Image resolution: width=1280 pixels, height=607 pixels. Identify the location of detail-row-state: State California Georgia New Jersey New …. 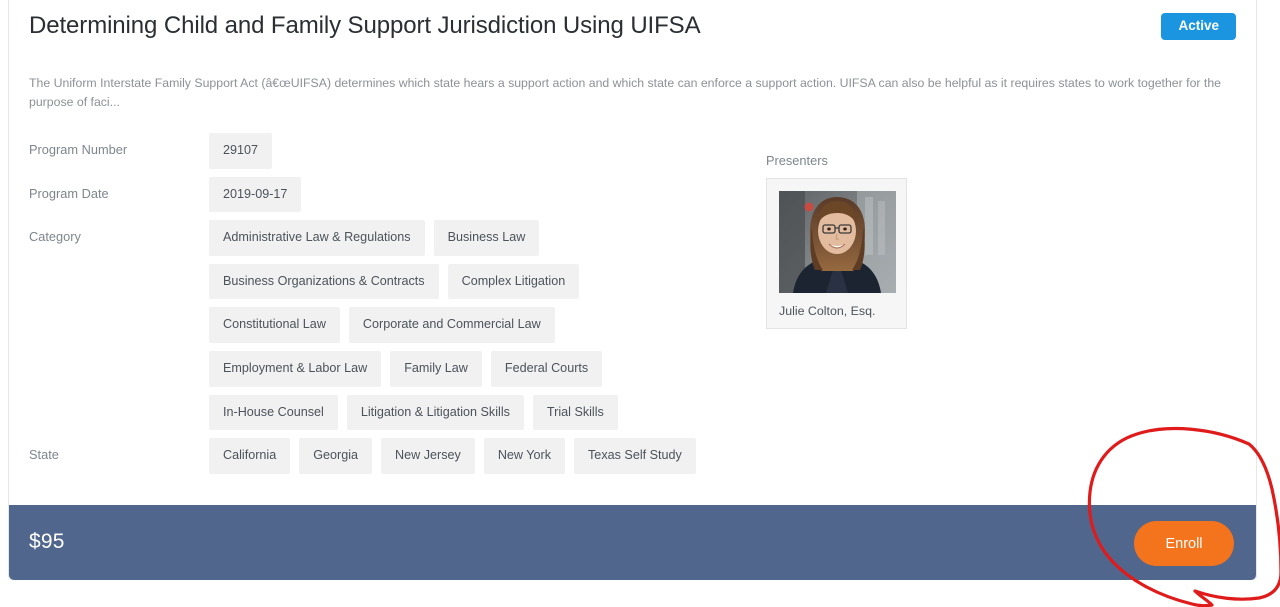
(379, 456).